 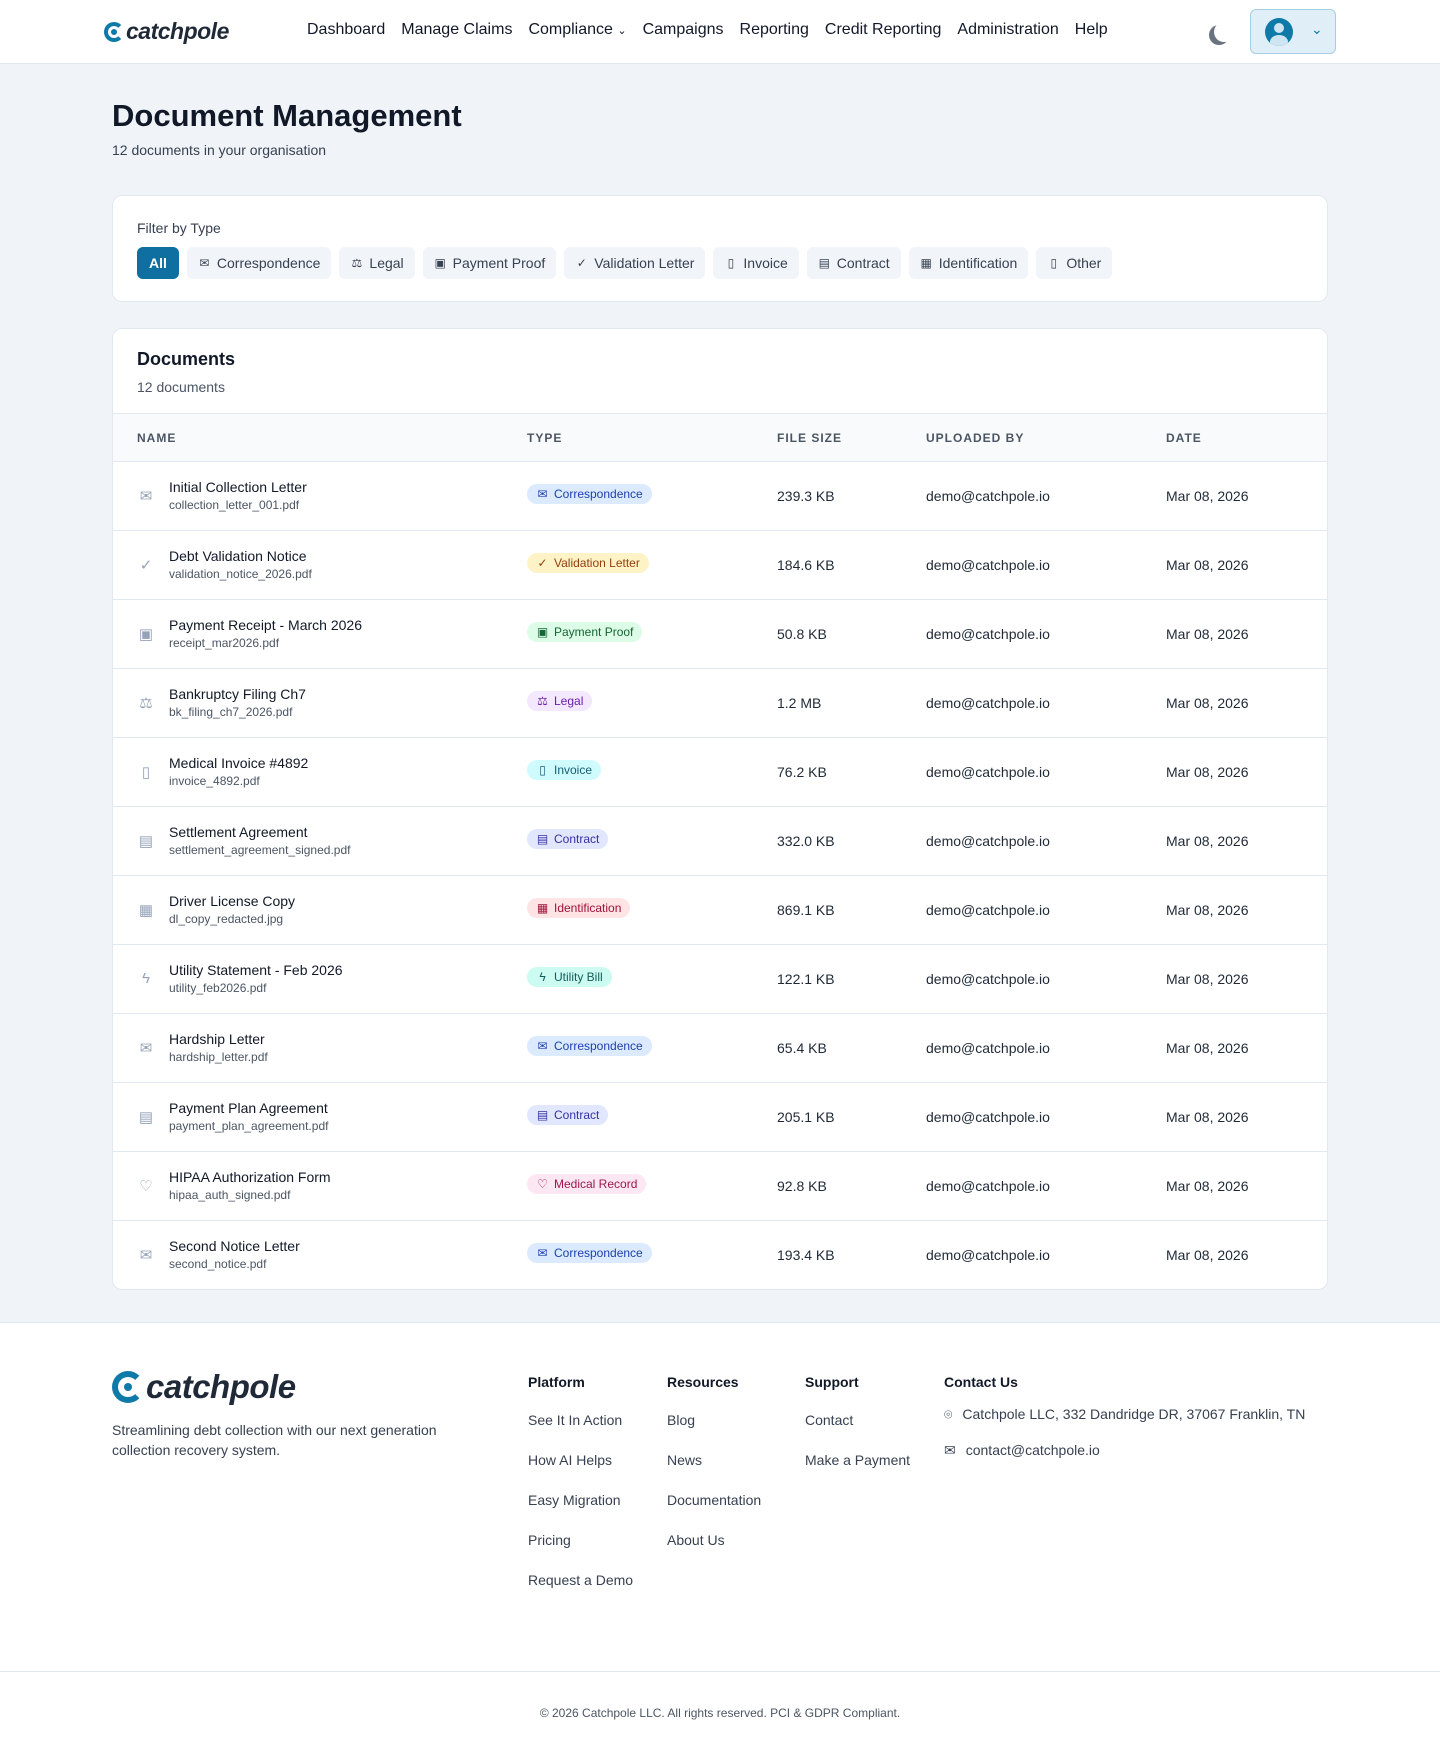 I want to click on filter-chip-legal: ⚖ Legal, so click(x=377, y=263).